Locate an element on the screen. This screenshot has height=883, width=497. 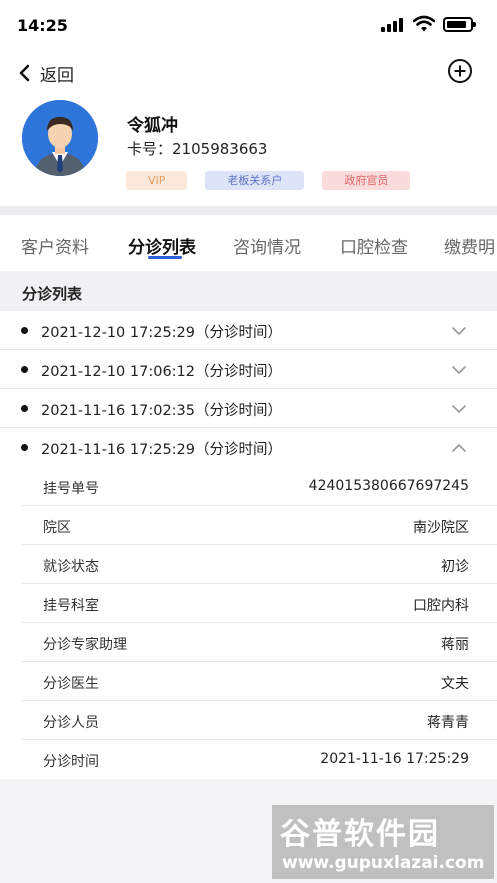
tab-consultation: 咨询情况 is located at coordinates (267, 245).